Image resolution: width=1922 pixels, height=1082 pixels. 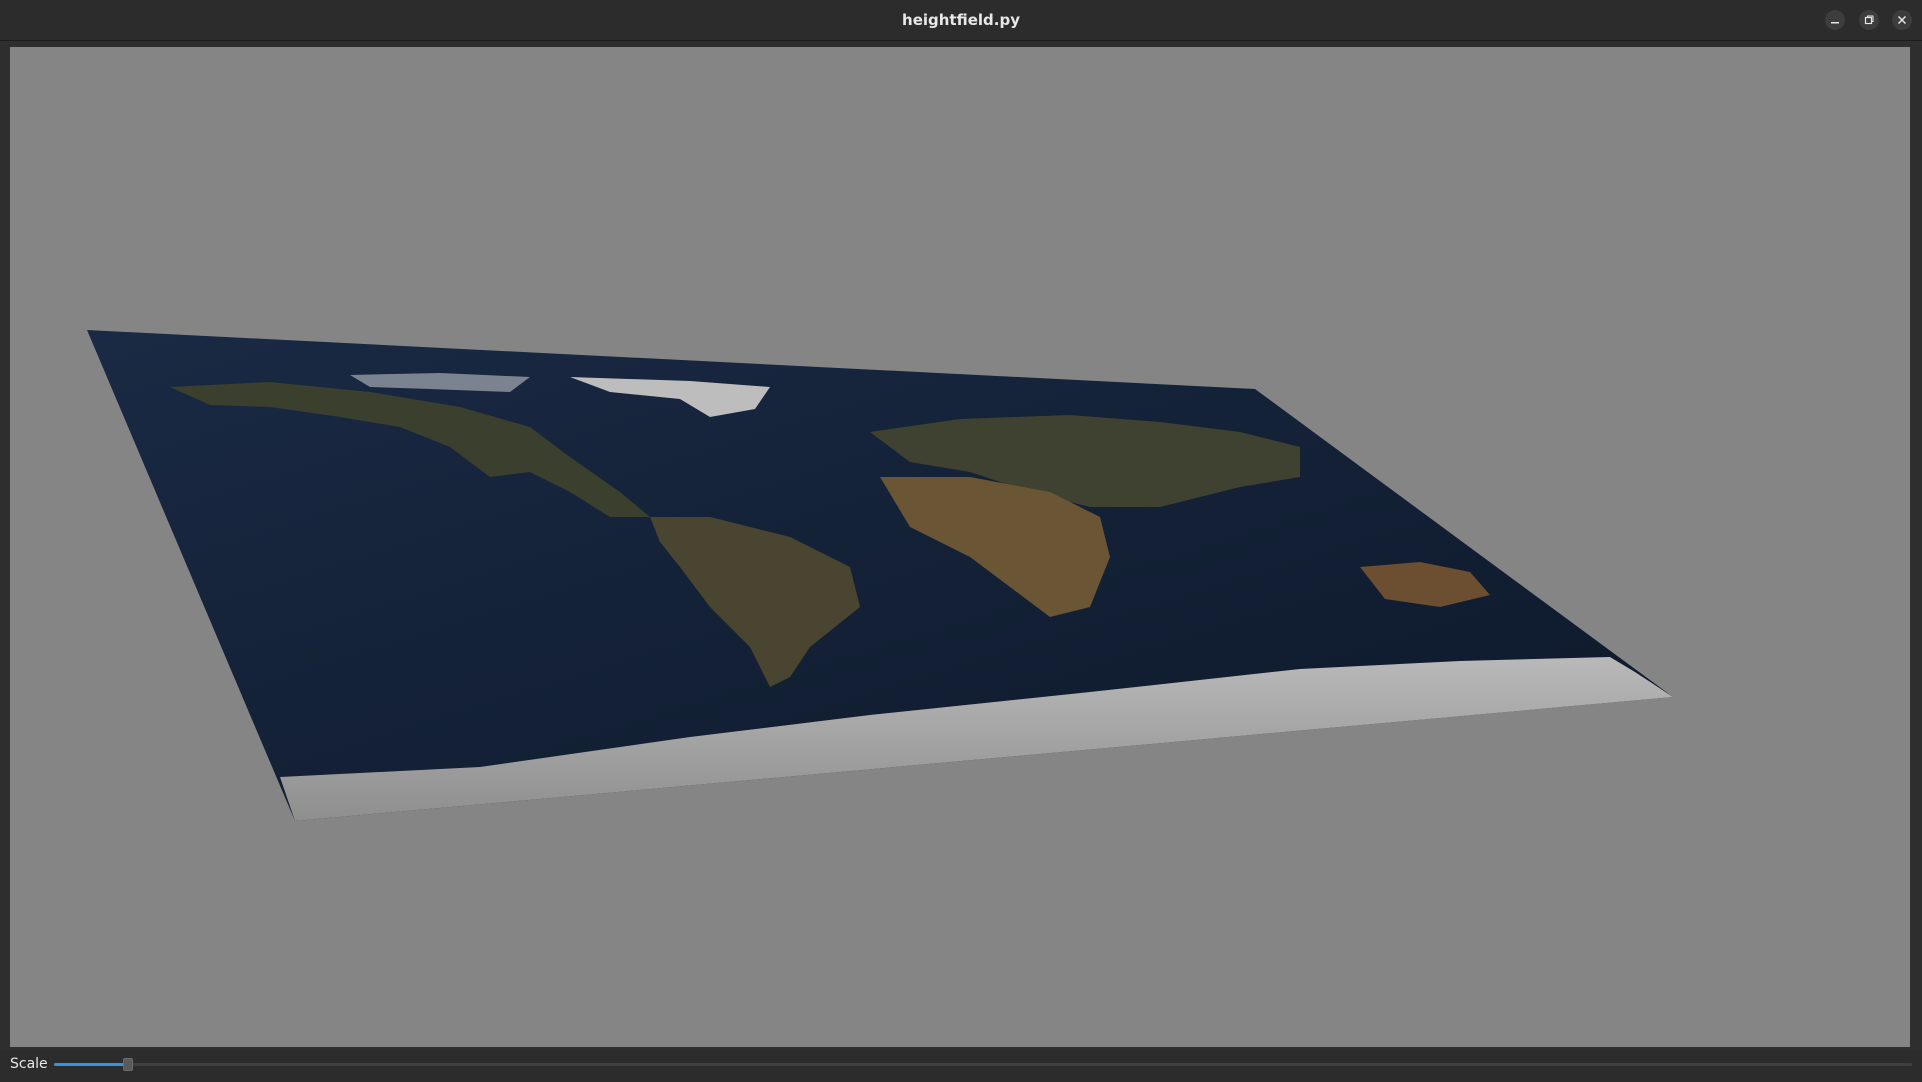 What do you see at coordinates (128, 1064) in the screenshot?
I see `slider-handle` at bounding box center [128, 1064].